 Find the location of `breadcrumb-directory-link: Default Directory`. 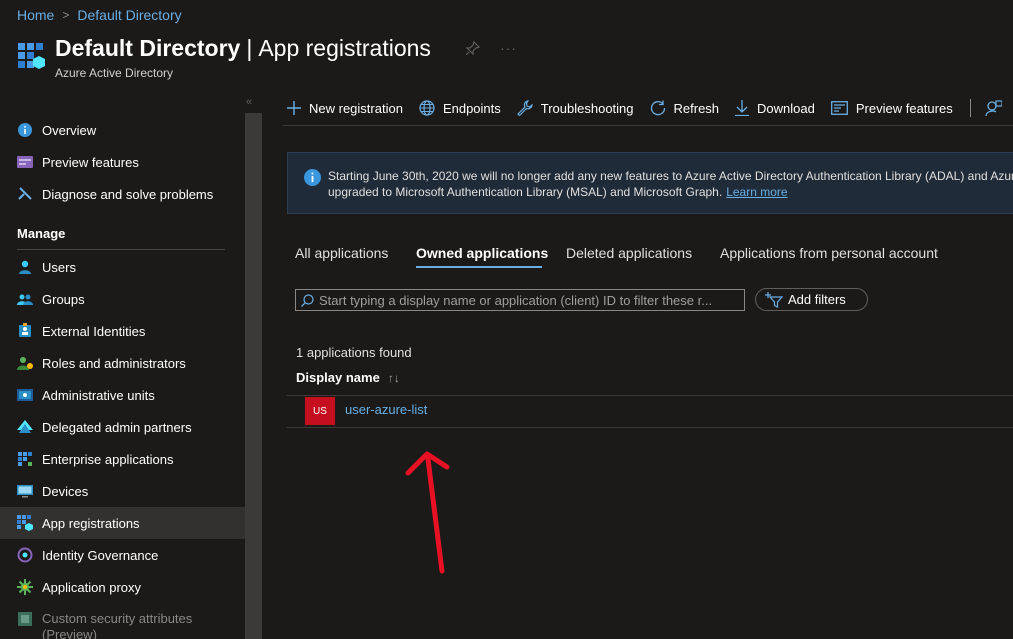

breadcrumb-directory-link: Default Directory is located at coordinates (129, 15).